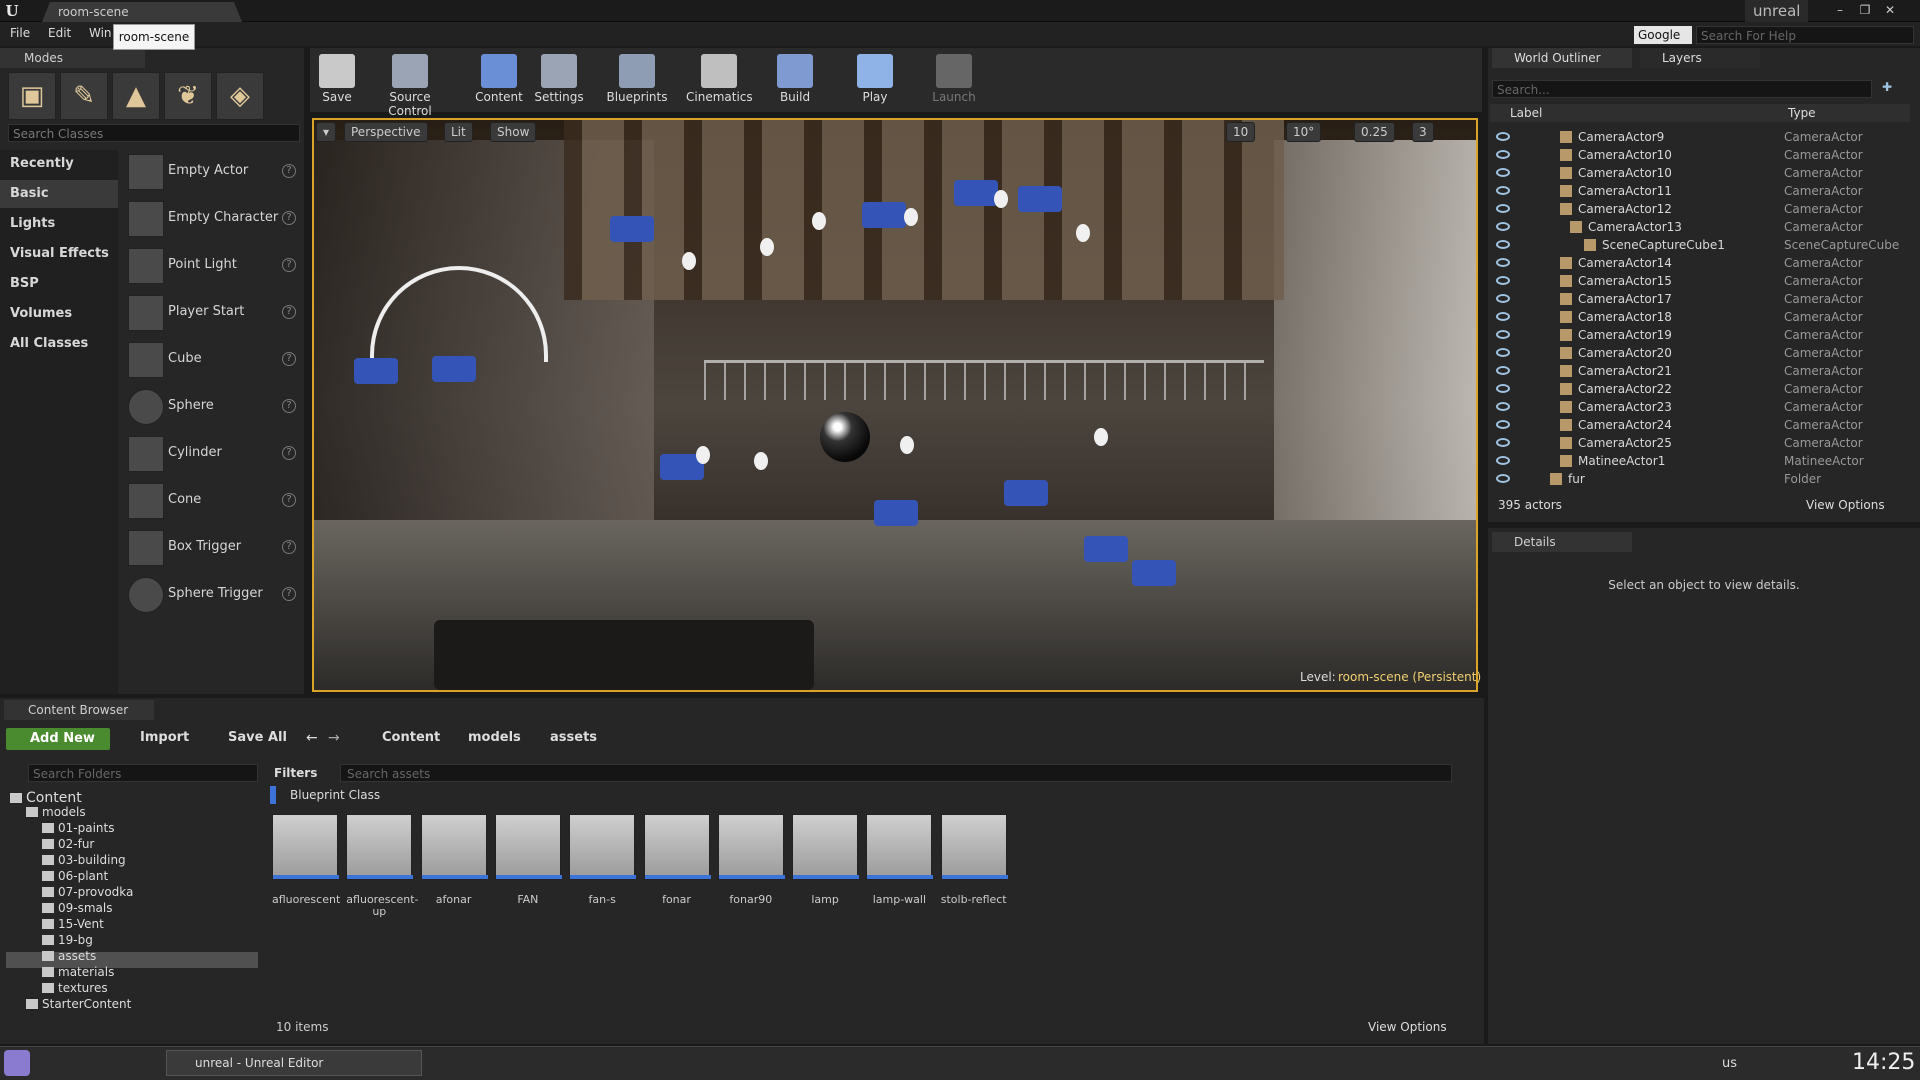 Image resolution: width=1920 pixels, height=1080 pixels. What do you see at coordinates (17, 1063) in the screenshot?
I see `start-menu-icon` at bounding box center [17, 1063].